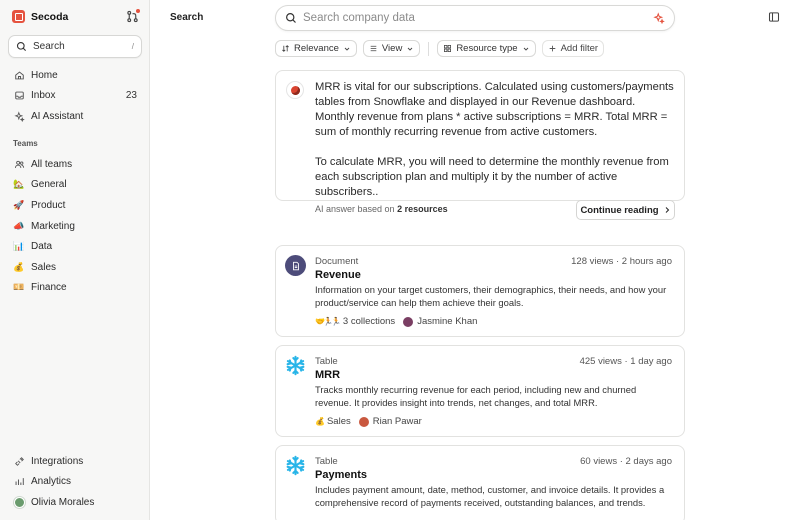 Image resolution: width=800 pixels, height=520 pixels. Describe the element at coordinates (75, 246) in the screenshot. I see `sidebar-item-data: 📊 Data` at that location.